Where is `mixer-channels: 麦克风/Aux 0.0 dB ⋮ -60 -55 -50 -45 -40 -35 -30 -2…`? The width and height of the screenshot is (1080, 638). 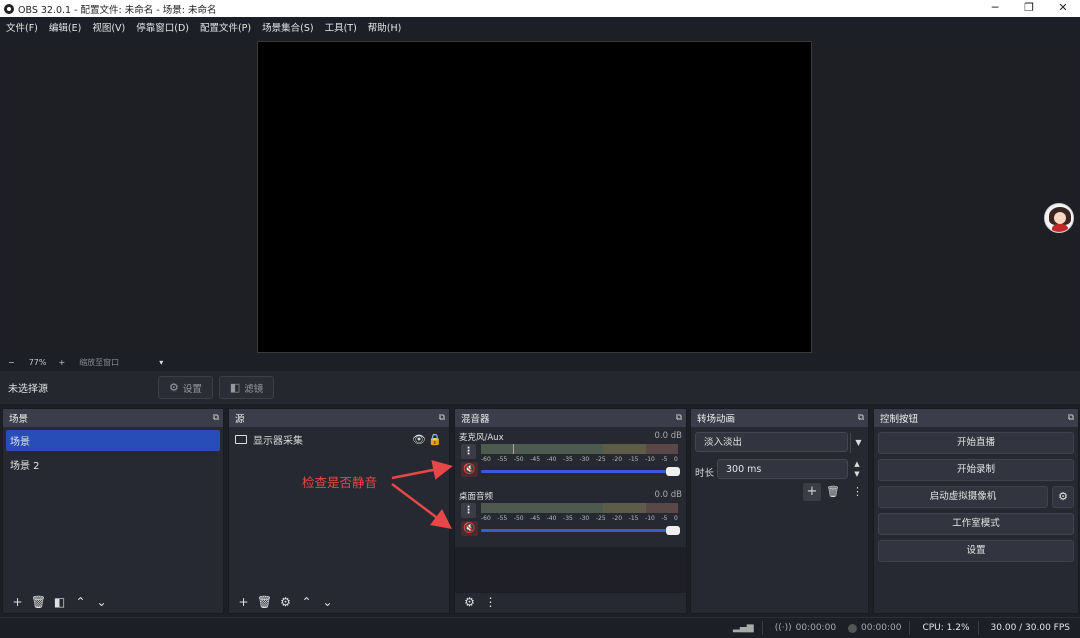
mixer-channels: 麦克风/Aux 0.0 dB ⋮ -60 -55 -50 -45 -40 -35 -30 -2… is located at coordinates (570, 510).